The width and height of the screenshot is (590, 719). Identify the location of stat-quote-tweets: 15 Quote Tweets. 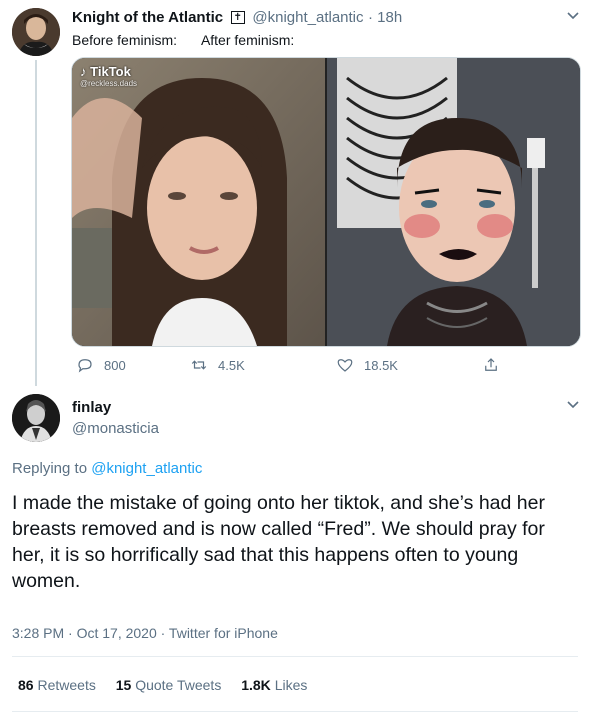
(171, 685).